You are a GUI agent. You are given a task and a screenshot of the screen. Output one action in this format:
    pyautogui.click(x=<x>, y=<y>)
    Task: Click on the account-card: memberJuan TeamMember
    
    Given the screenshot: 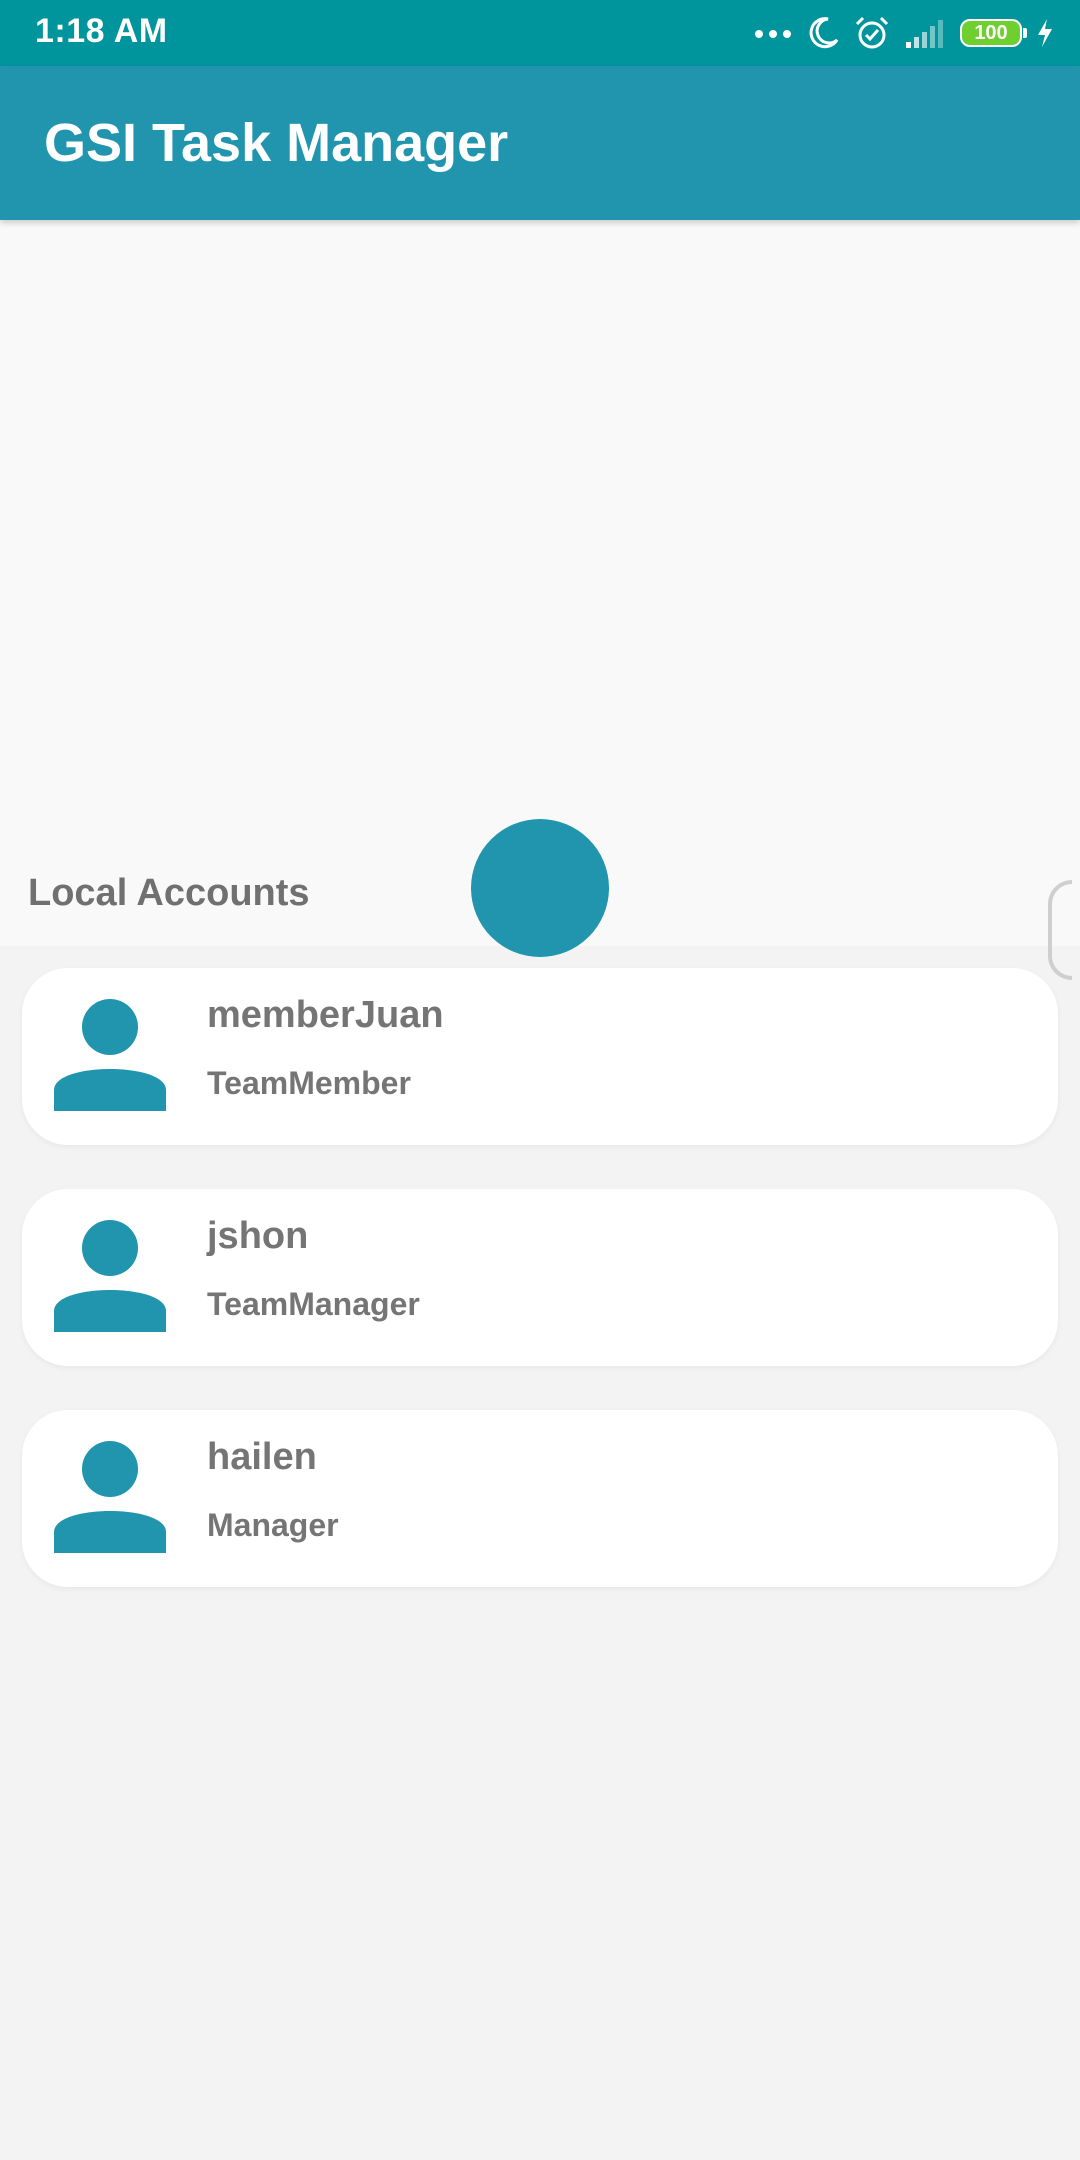 What is the action you would take?
    pyautogui.click(x=540, y=1056)
    